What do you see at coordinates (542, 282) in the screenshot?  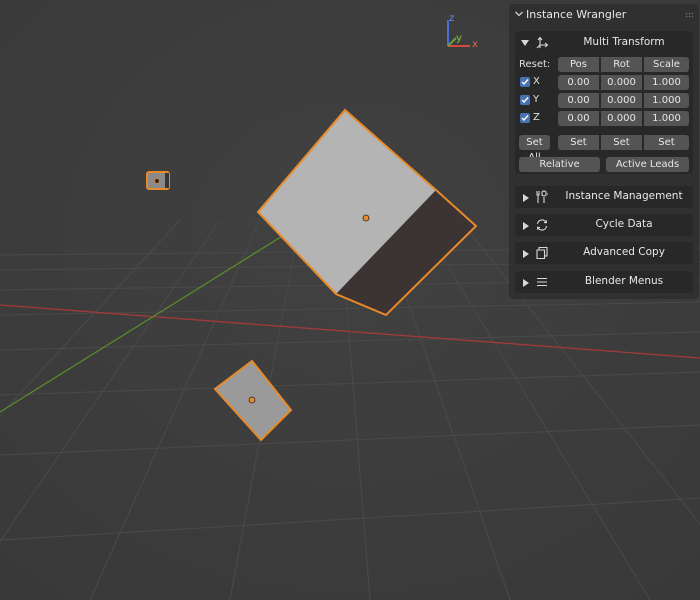 I see `menu-icon` at bounding box center [542, 282].